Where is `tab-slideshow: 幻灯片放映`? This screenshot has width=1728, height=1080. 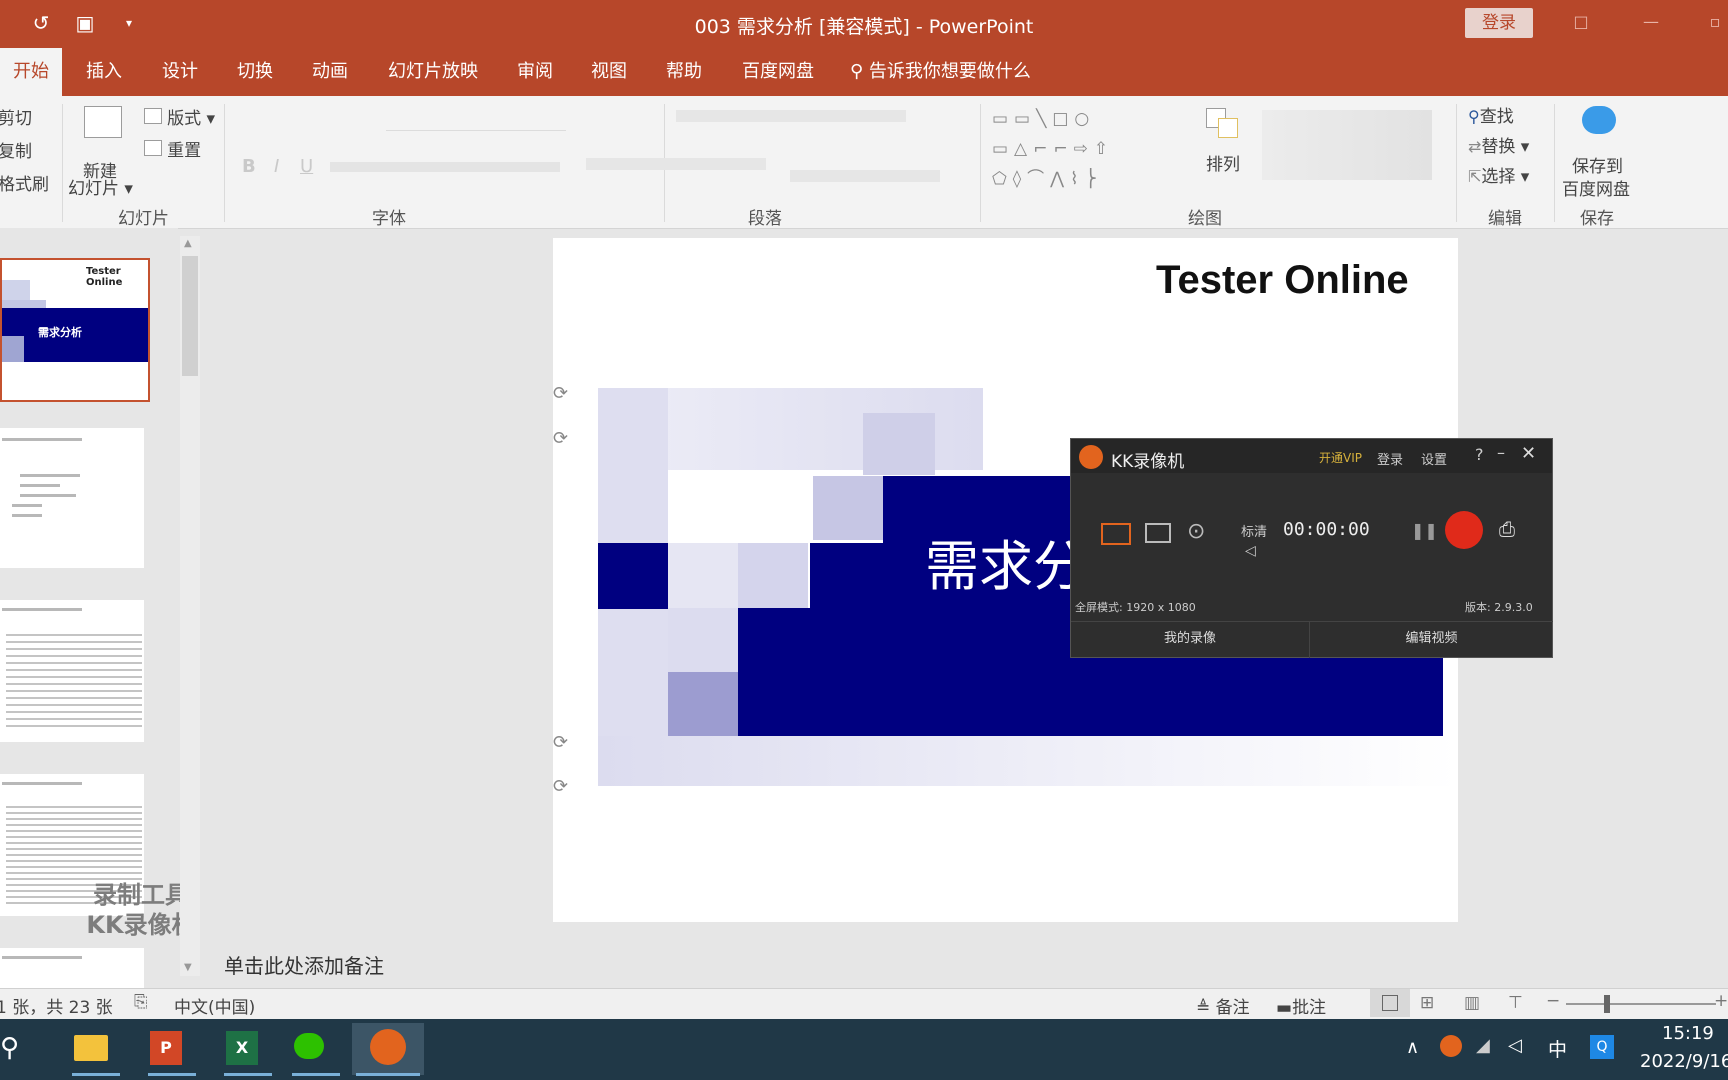
tab-slideshow: 幻灯片放映 is located at coordinates (433, 72).